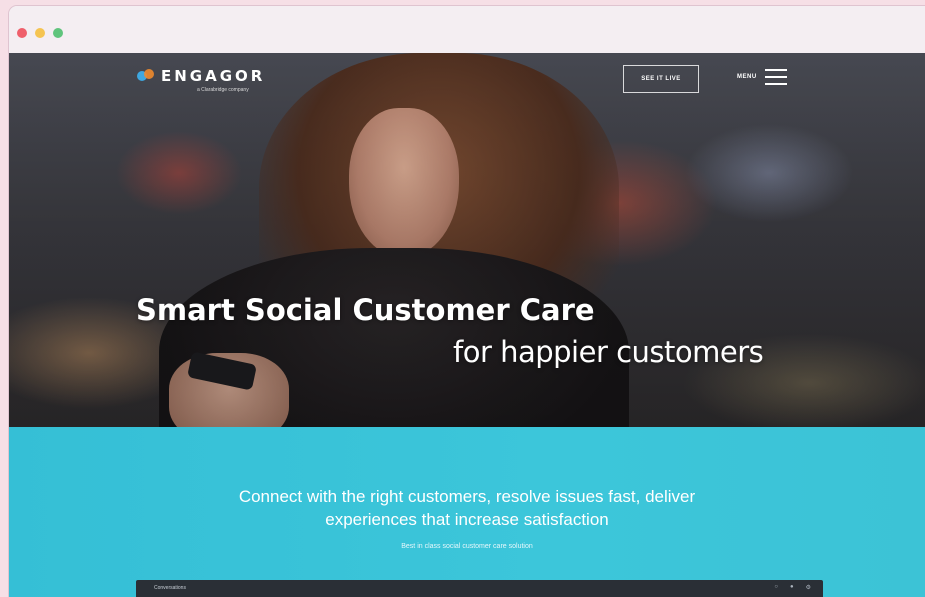 This screenshot has width=925, height=597. What do you see at coordinates (762, 77) in the screenshot?
I see `menu-button: MENU` at bounding box center [762, 77].